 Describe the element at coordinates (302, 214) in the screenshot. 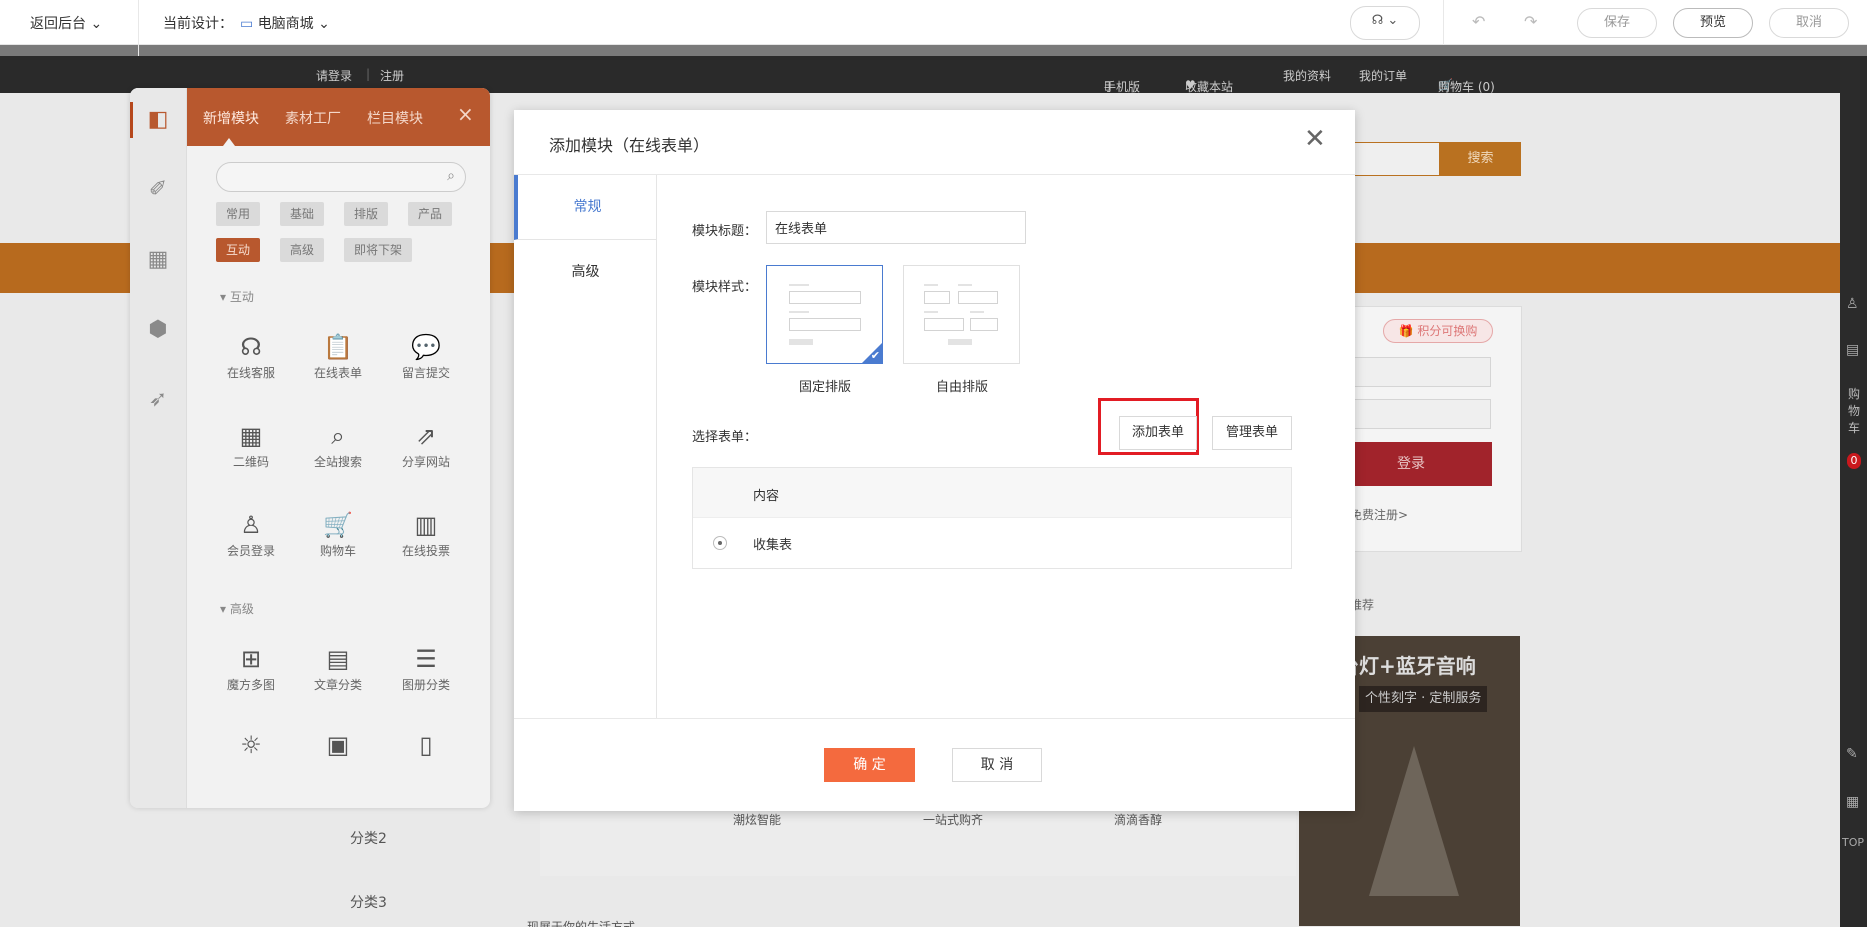

I see `filter-chip: 基础` at that location.